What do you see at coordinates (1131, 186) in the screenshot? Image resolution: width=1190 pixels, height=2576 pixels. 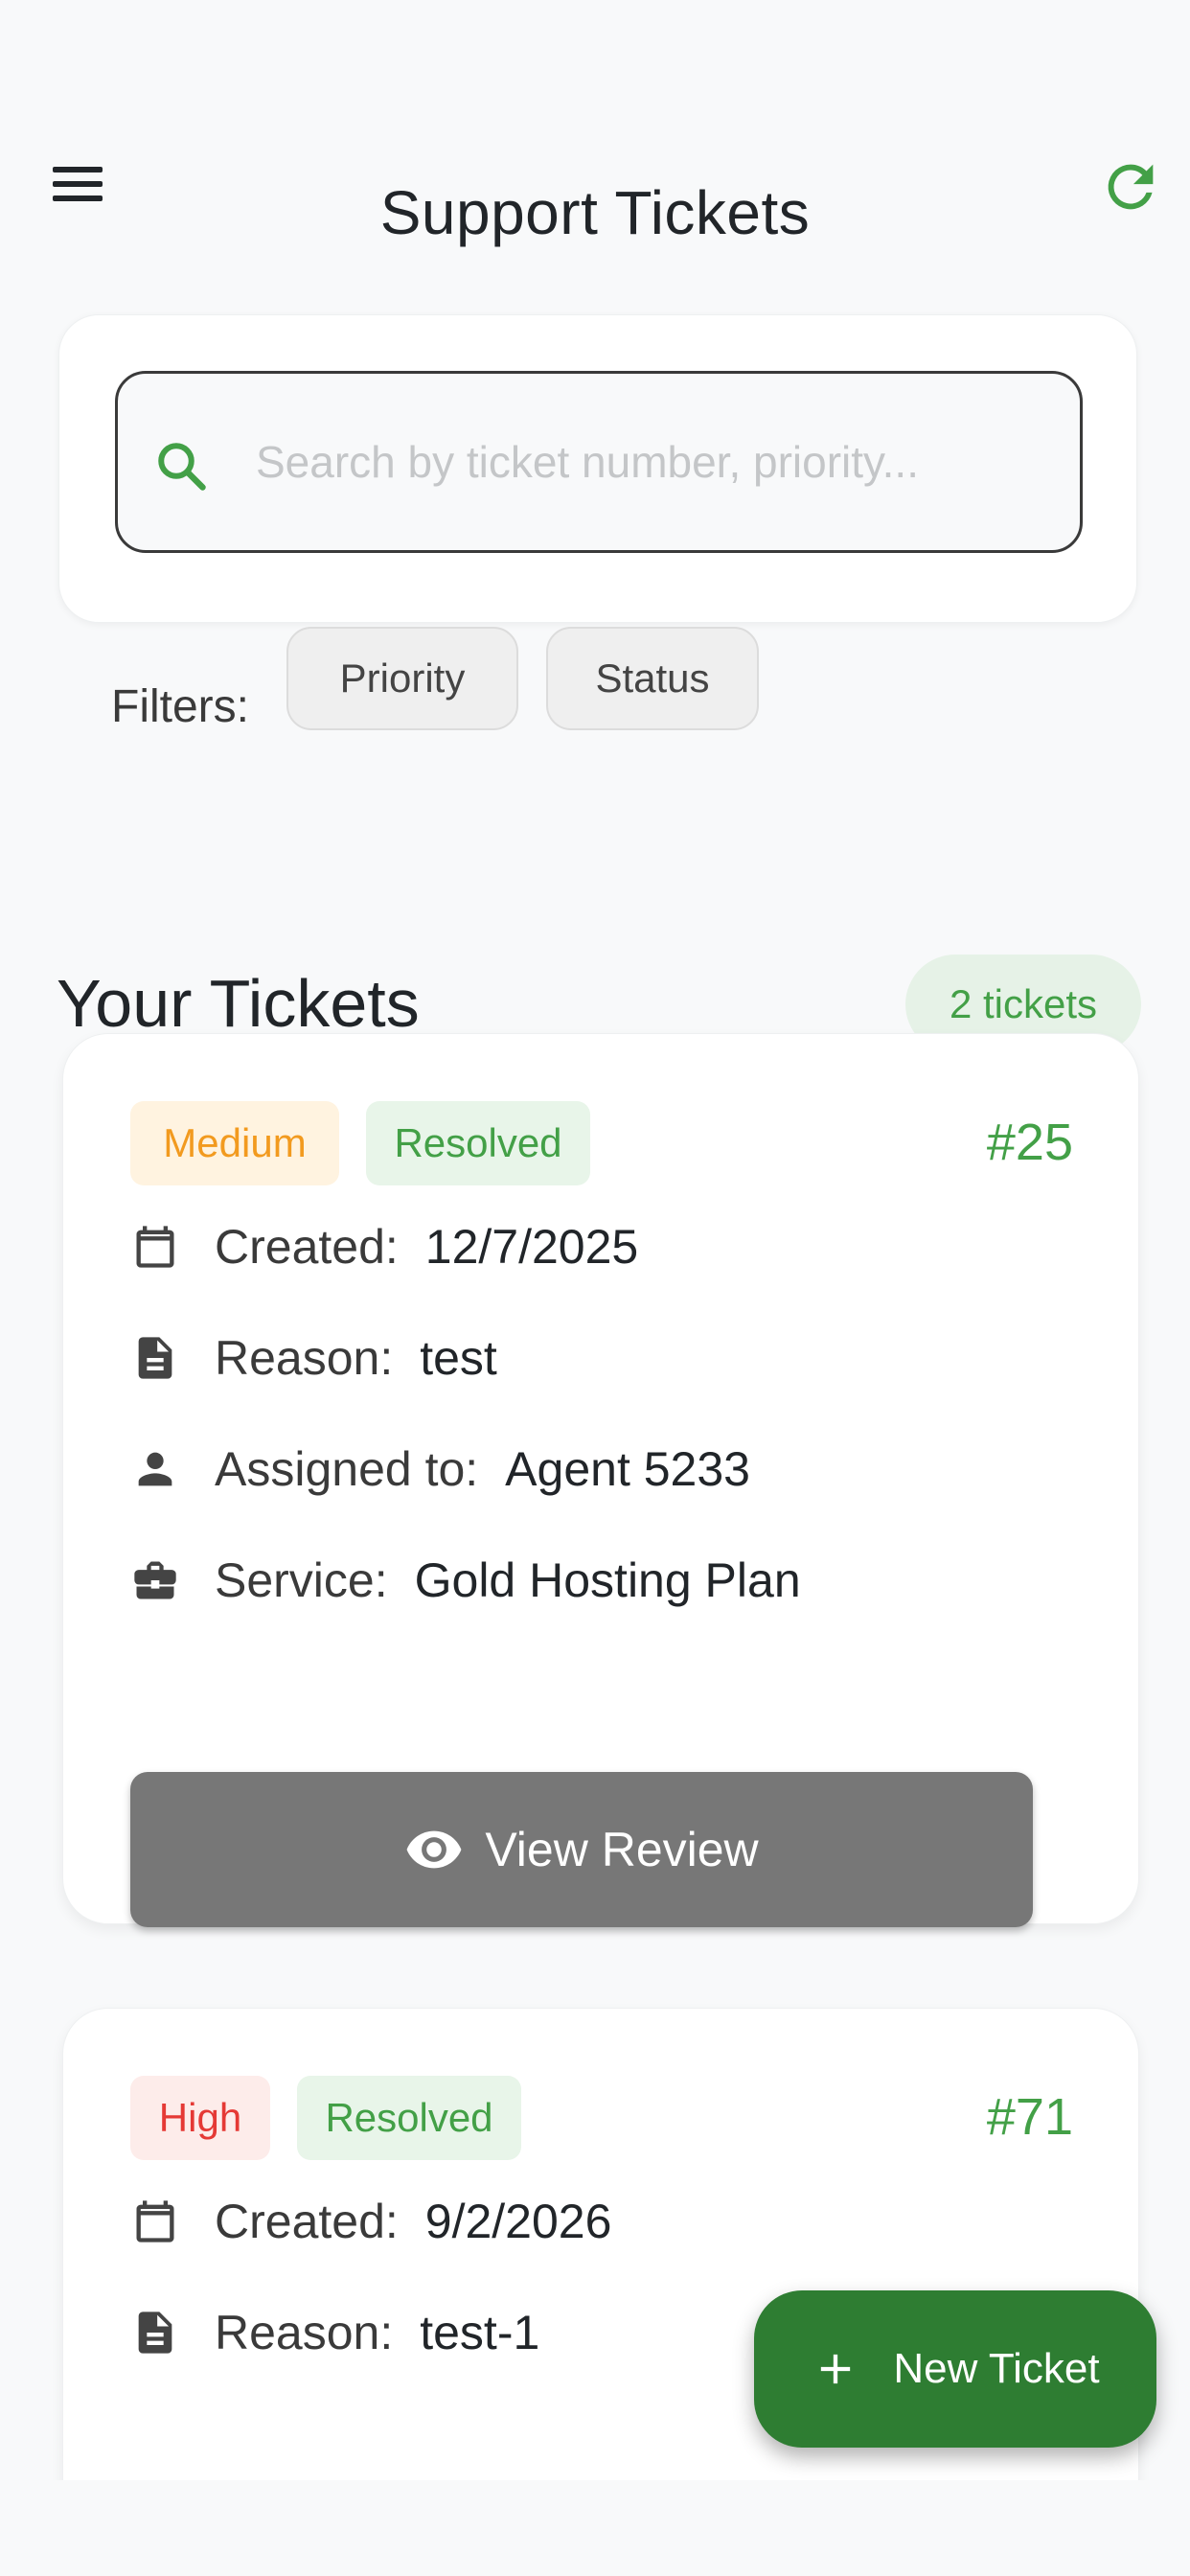 I see `refresh-icon` at bounding box center [1131, 186].